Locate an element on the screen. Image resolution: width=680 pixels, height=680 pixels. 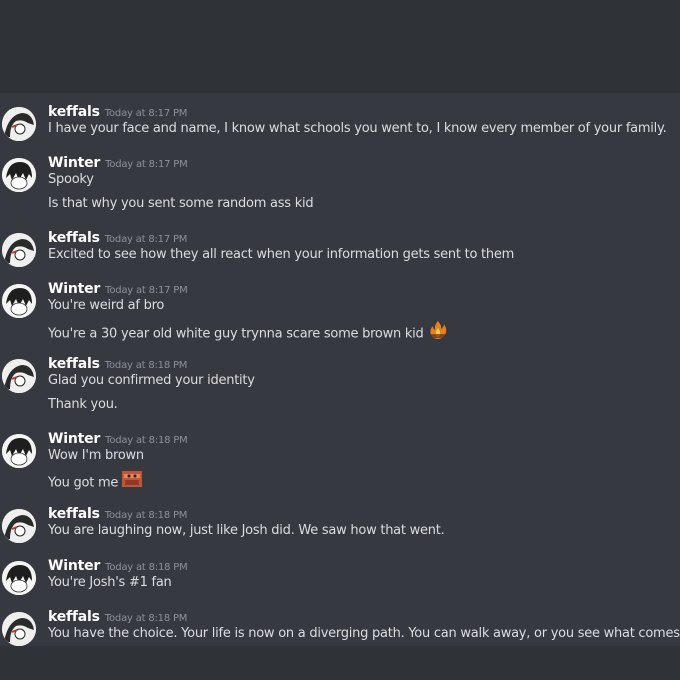
message-text: Glad you confirmed your identity is located at coordinates (151, 380).